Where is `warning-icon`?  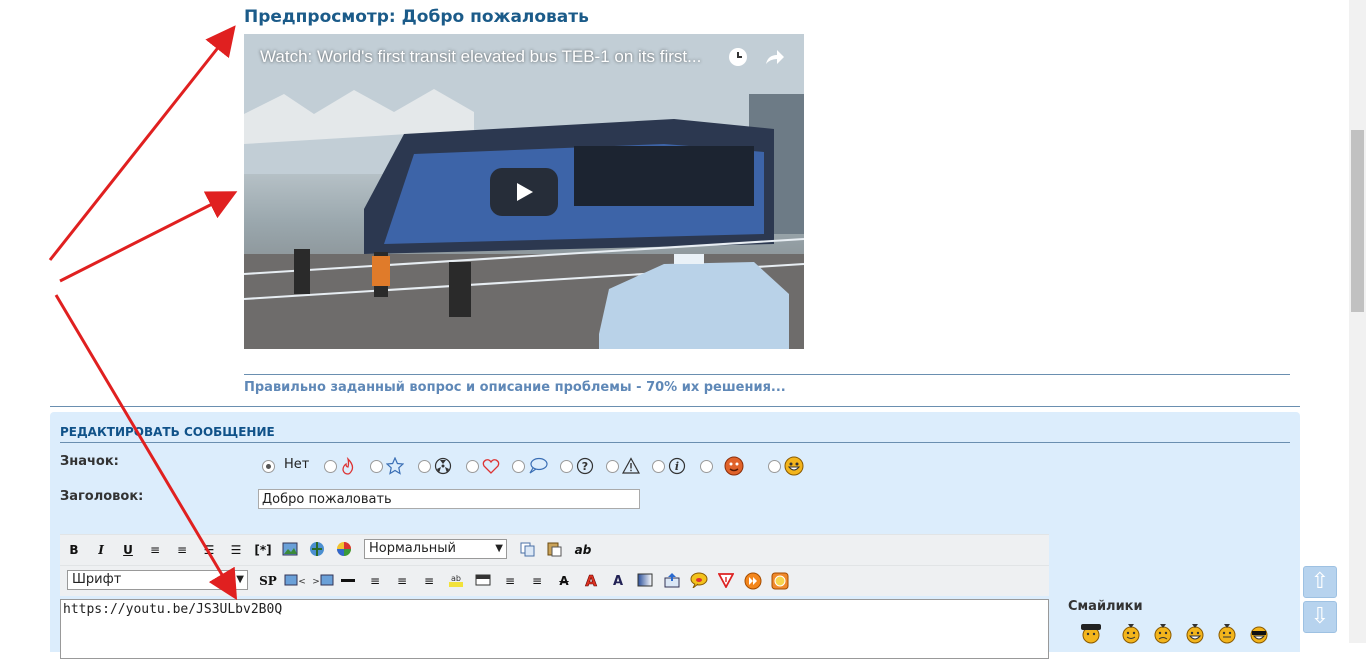 warning-icon is located at coordinates (631, 465).